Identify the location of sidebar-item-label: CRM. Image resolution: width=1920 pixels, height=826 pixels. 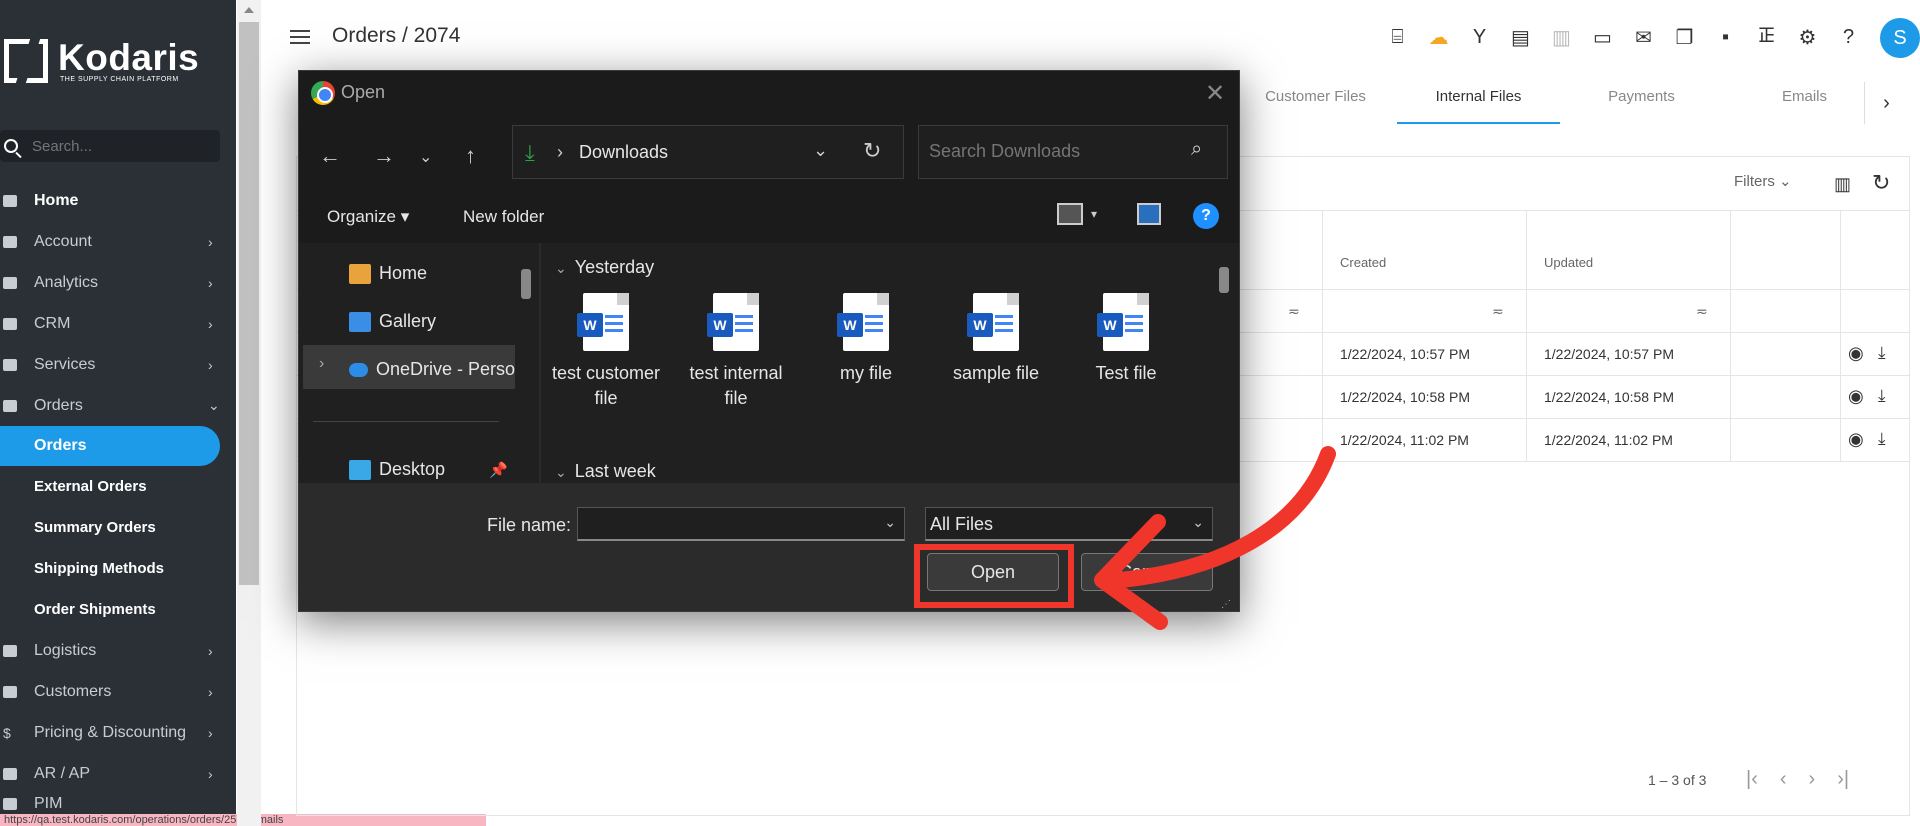
(52, 323).